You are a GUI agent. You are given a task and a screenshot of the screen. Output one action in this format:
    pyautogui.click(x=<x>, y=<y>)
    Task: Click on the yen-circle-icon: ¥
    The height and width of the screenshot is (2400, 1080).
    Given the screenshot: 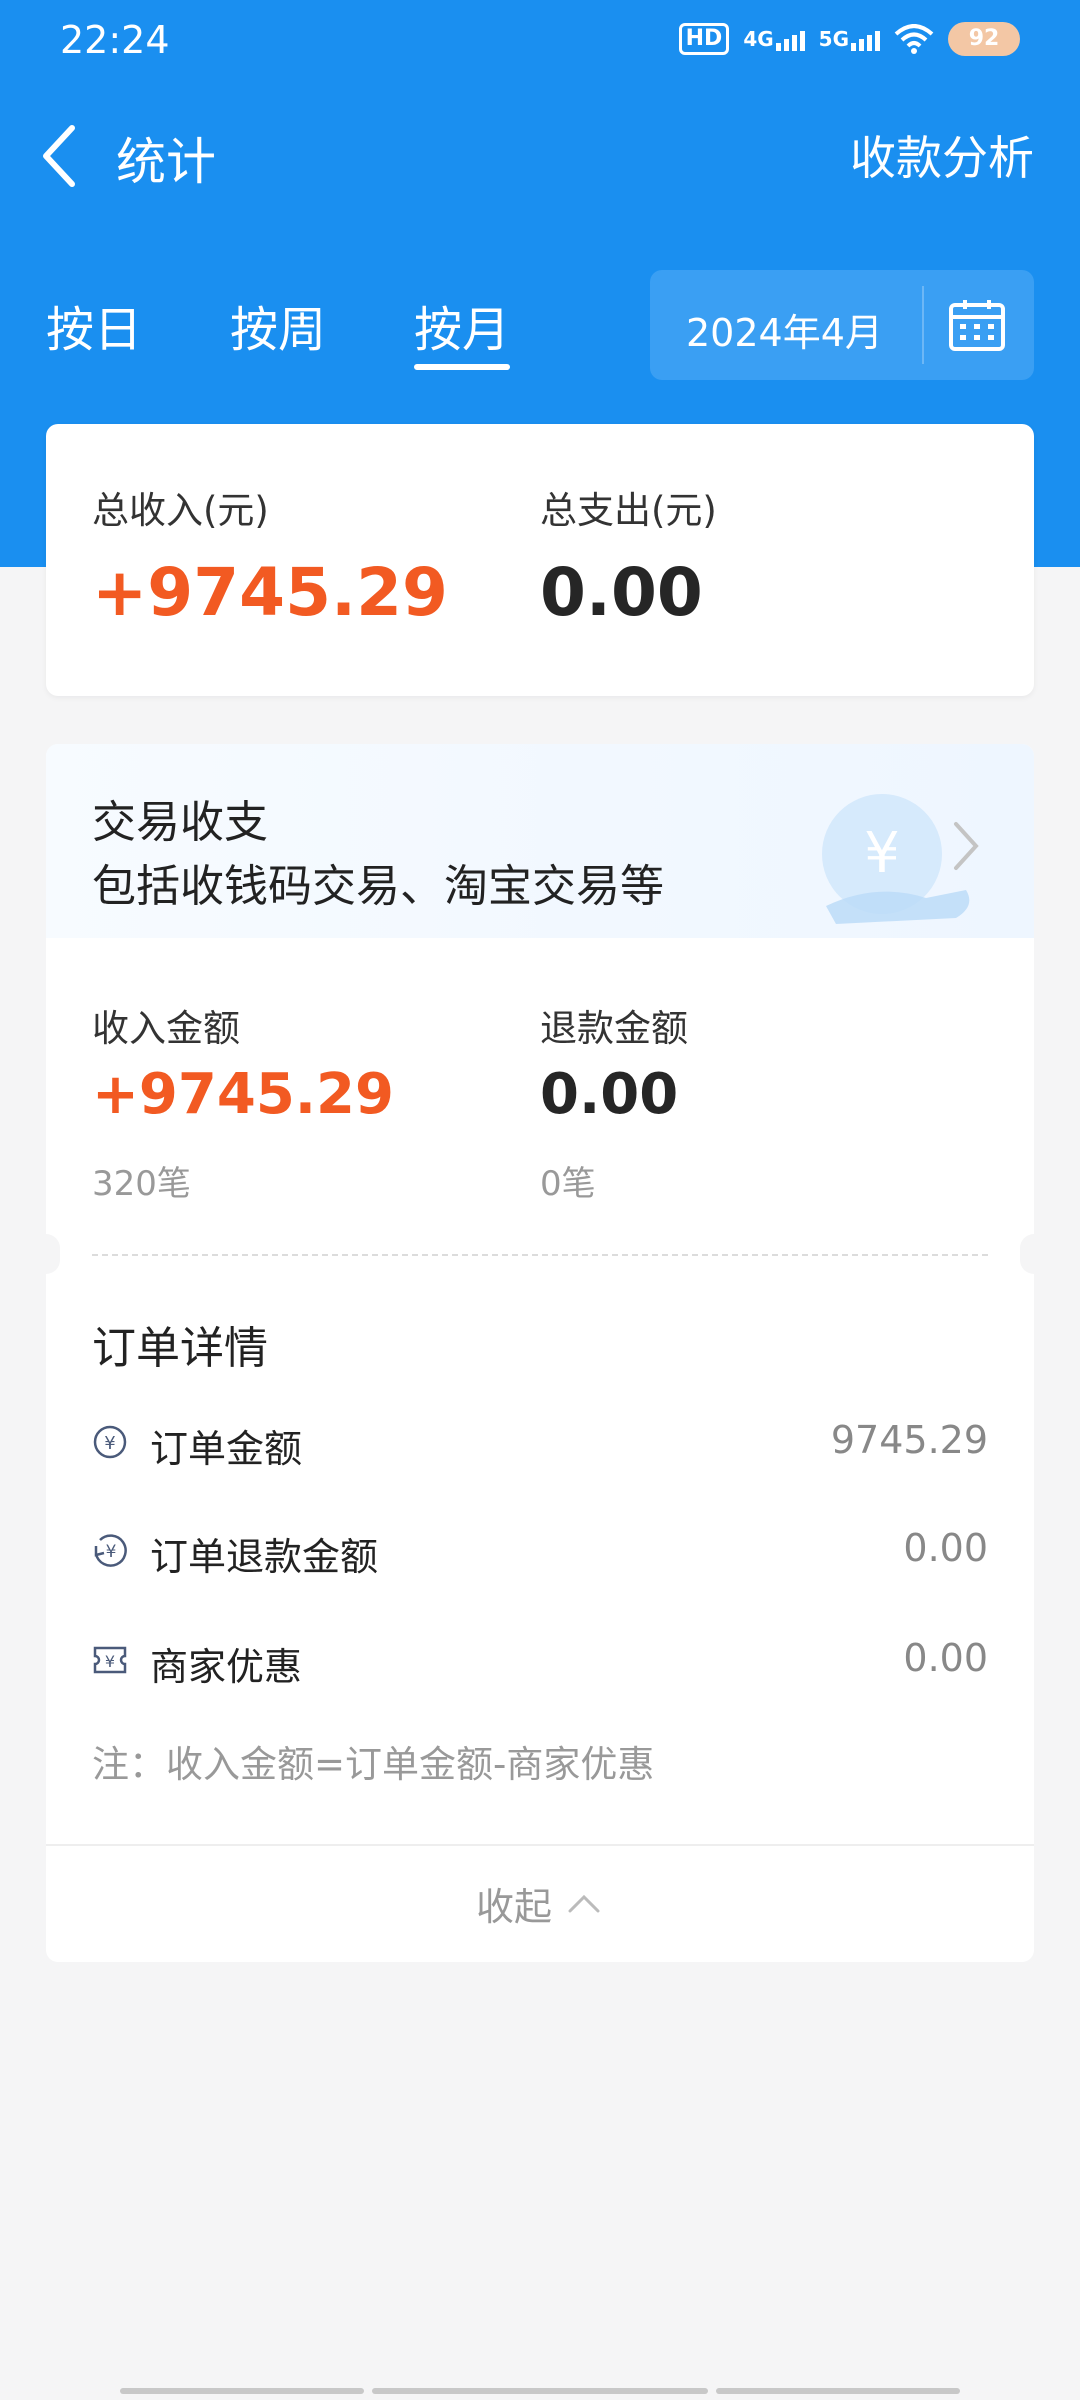 What is the action you would take?
    pyautogui.click(x=110, y=1442)
    